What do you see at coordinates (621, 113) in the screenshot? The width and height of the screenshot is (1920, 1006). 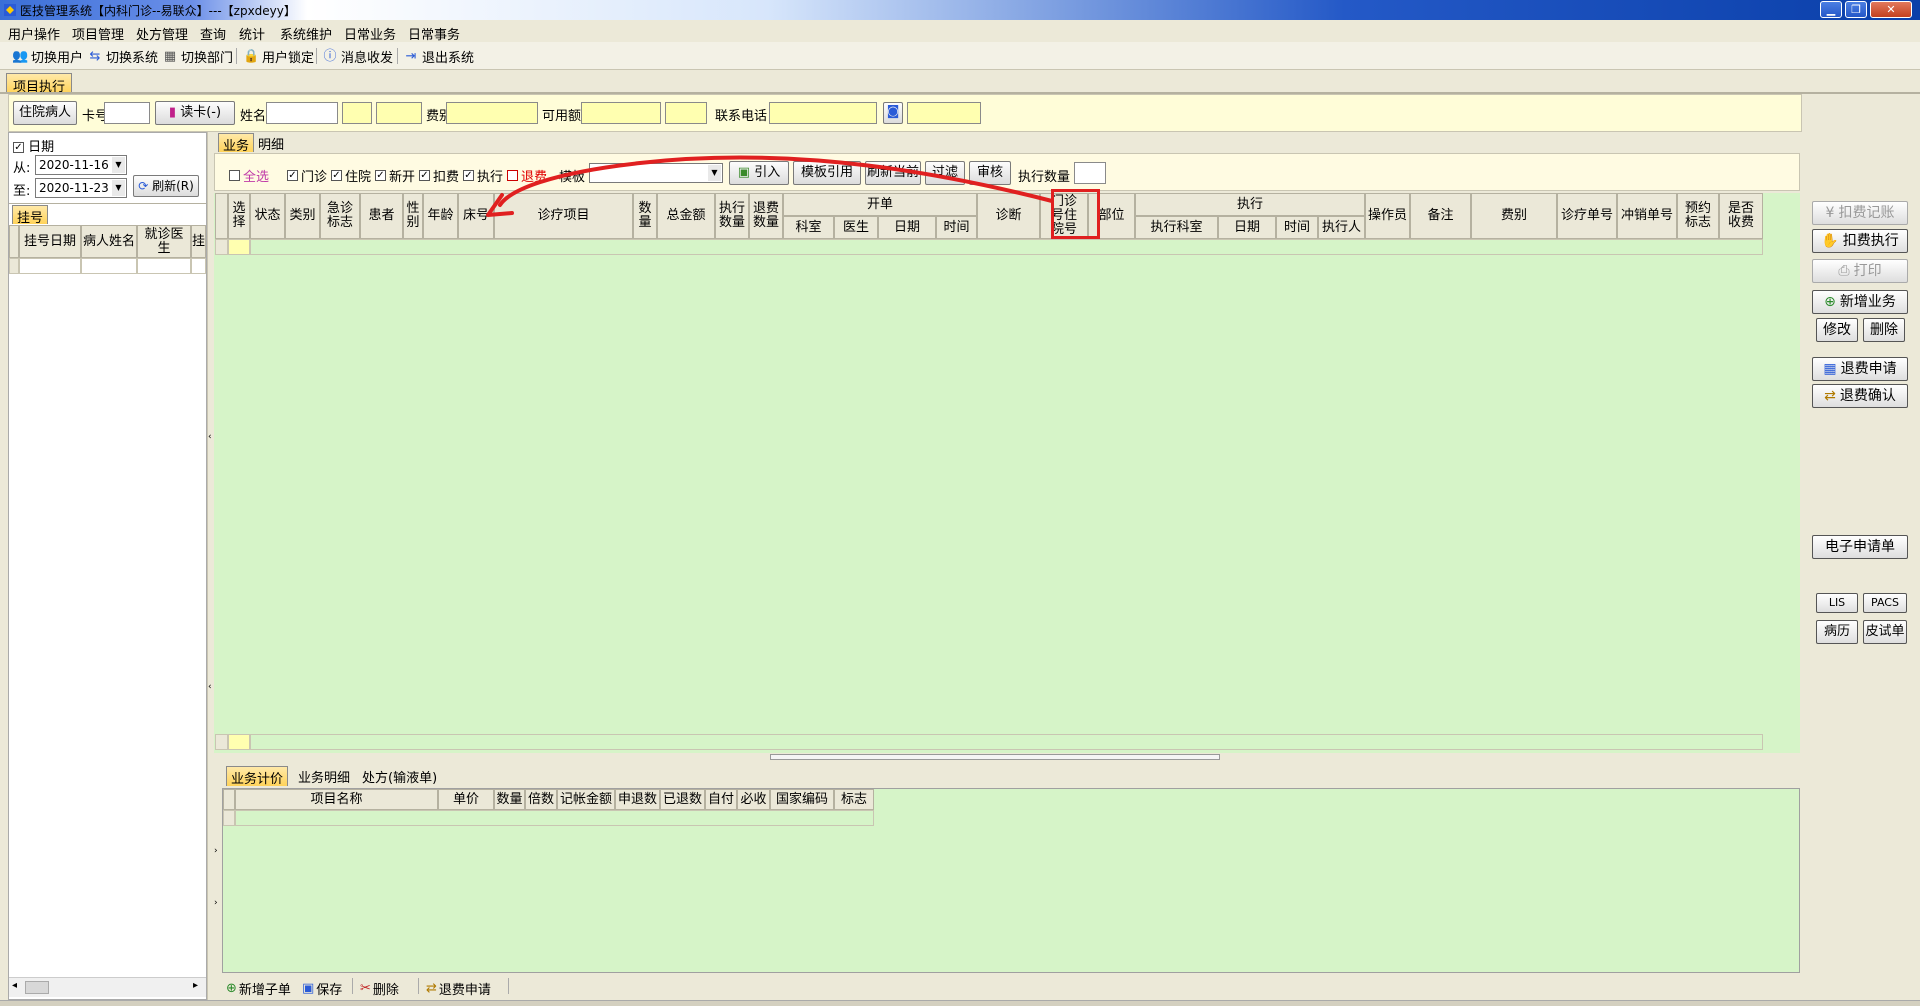 I see `available-amount-field` at bounding box center [621, 113].